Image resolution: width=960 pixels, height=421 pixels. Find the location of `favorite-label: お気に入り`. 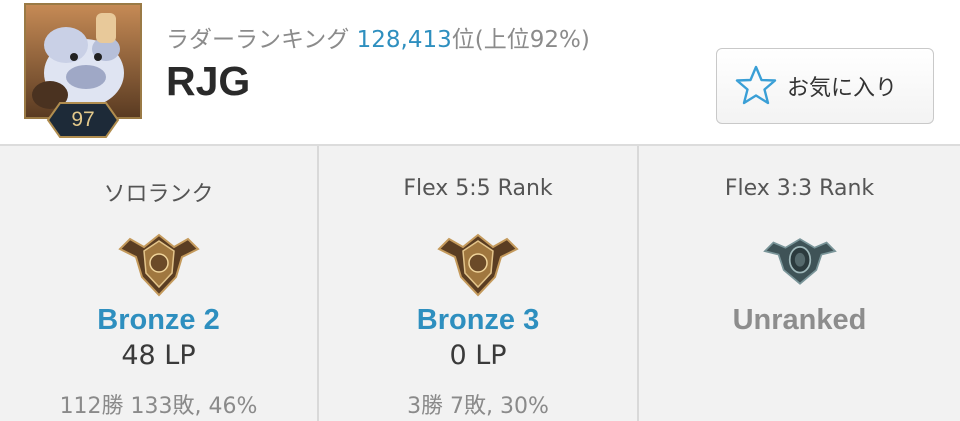

favorite-label: お気に入り is located at coordinates (842, 88).